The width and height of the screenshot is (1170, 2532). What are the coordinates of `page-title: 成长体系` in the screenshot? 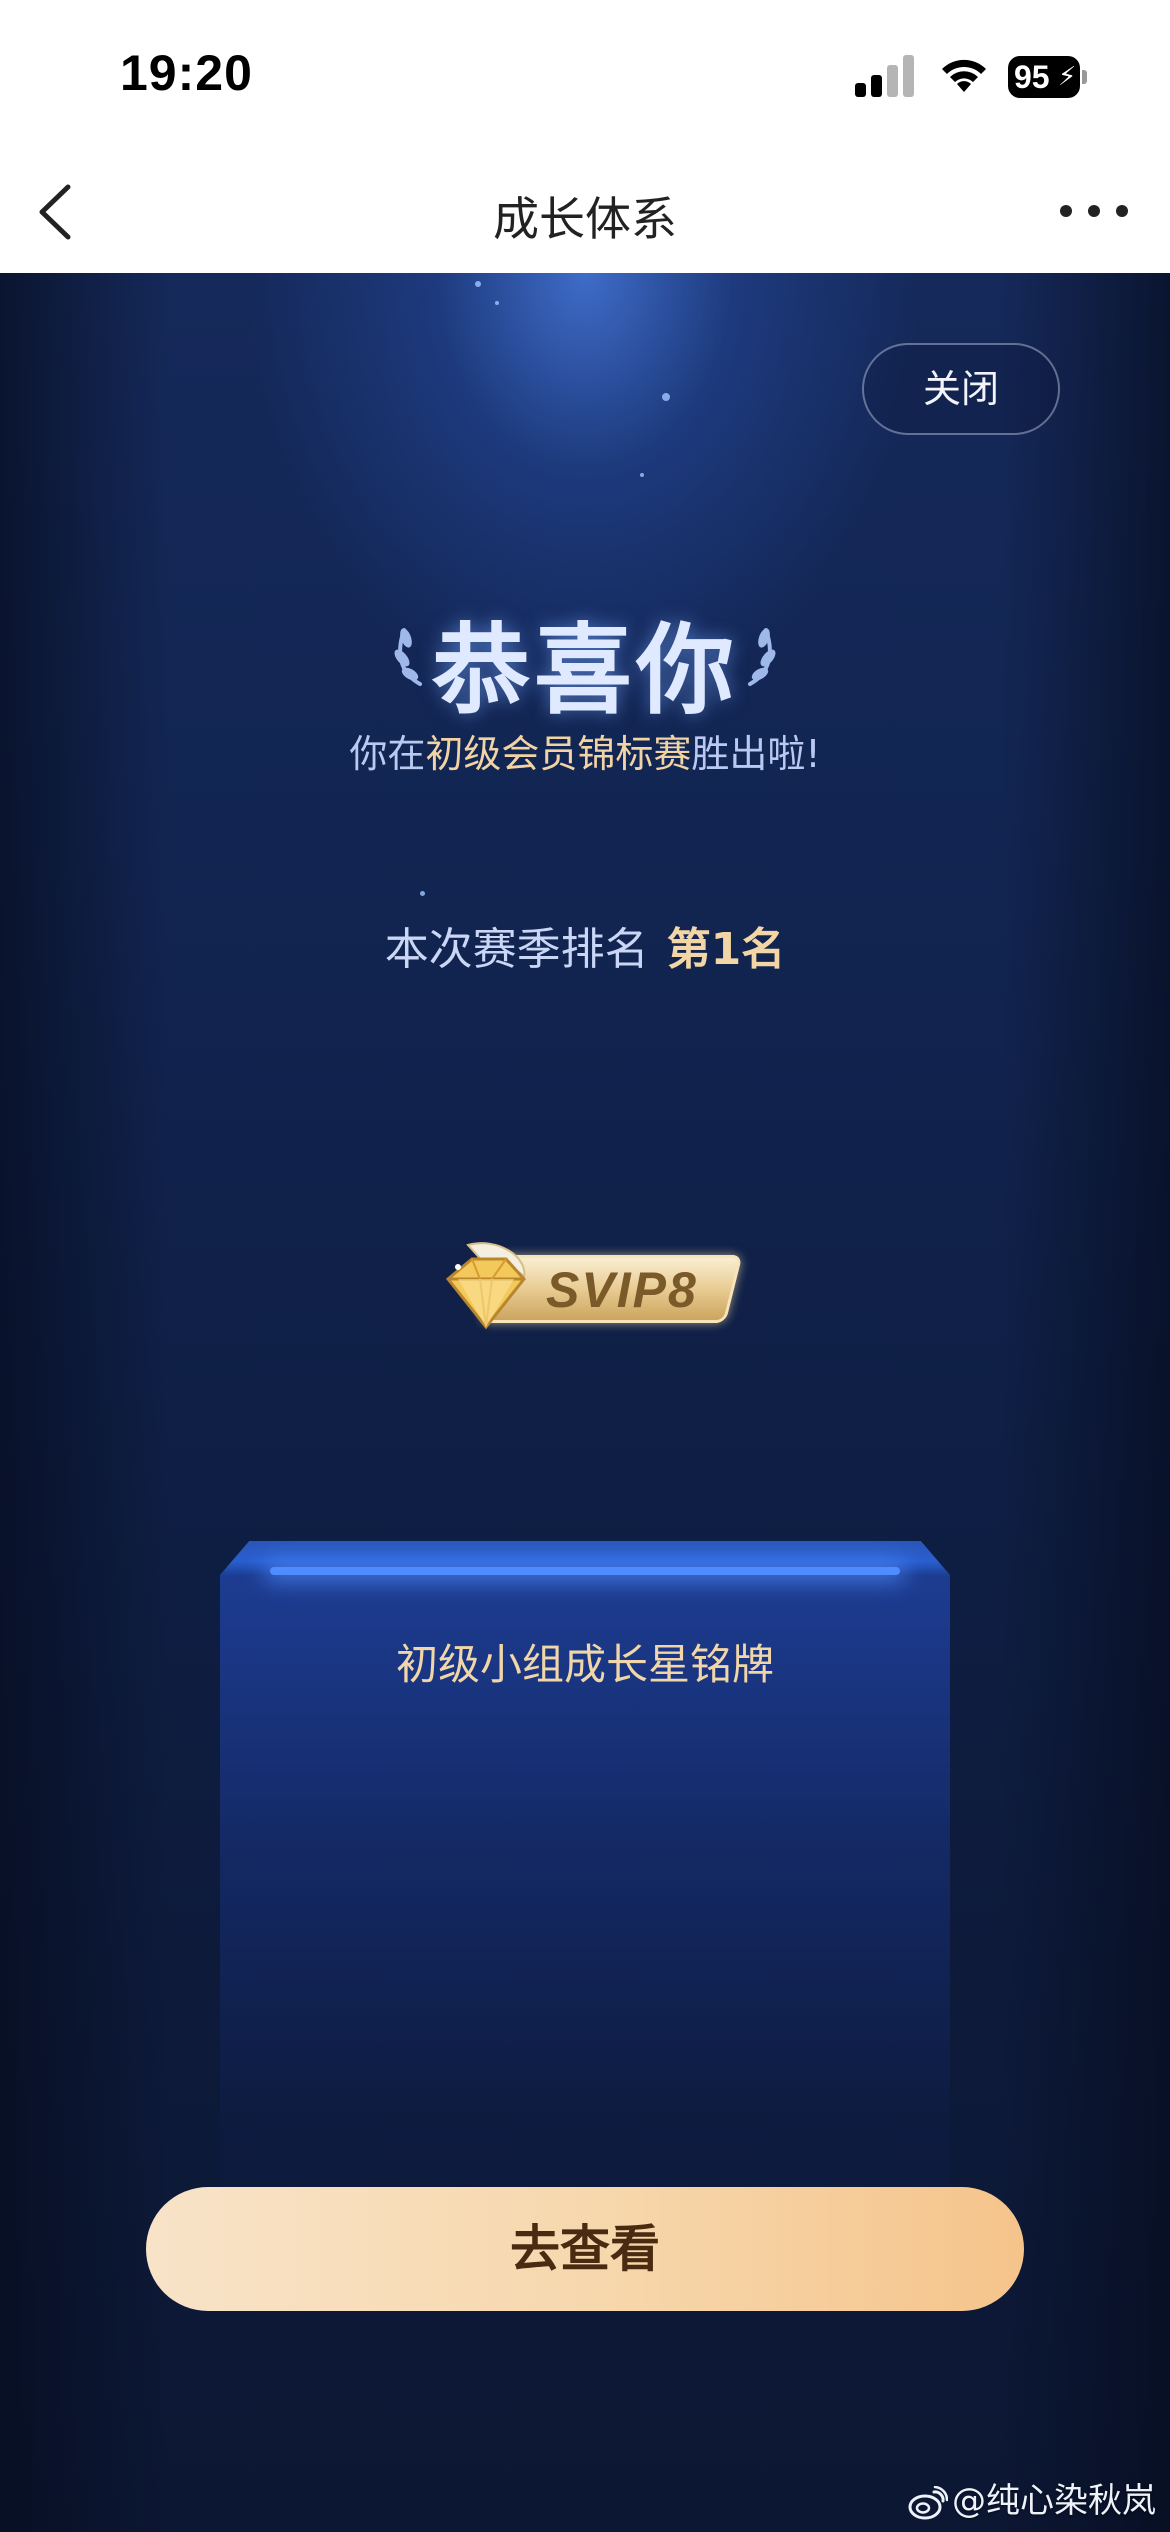 It's located at (585, 219).